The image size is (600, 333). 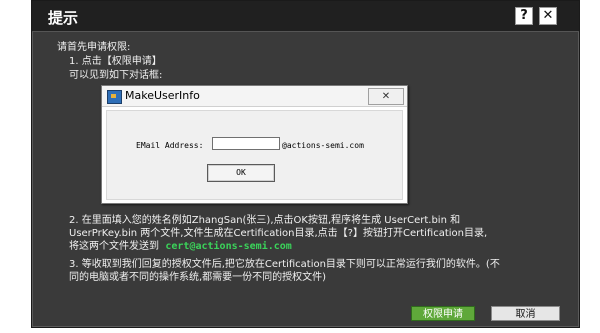 I want to click on ok-button-illustration: OK, so click(x=241, y=173).